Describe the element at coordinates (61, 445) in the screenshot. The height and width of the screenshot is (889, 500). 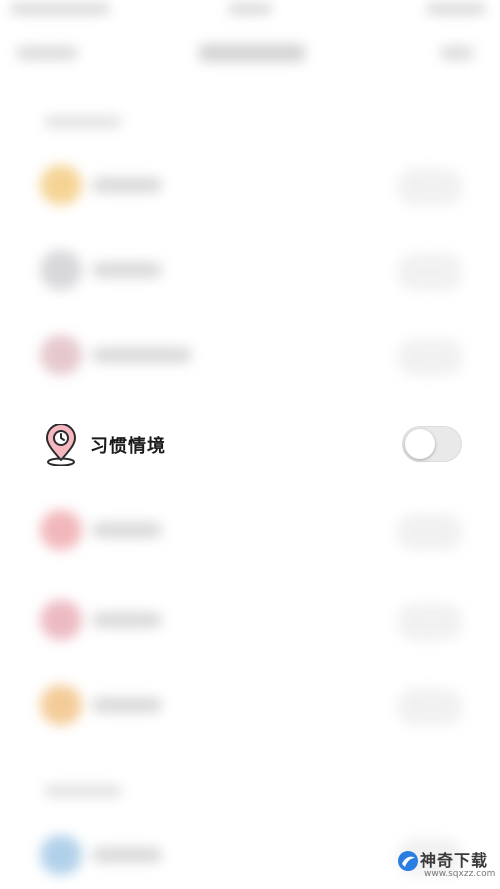
I see `location-pin-clock-icon` at that location.